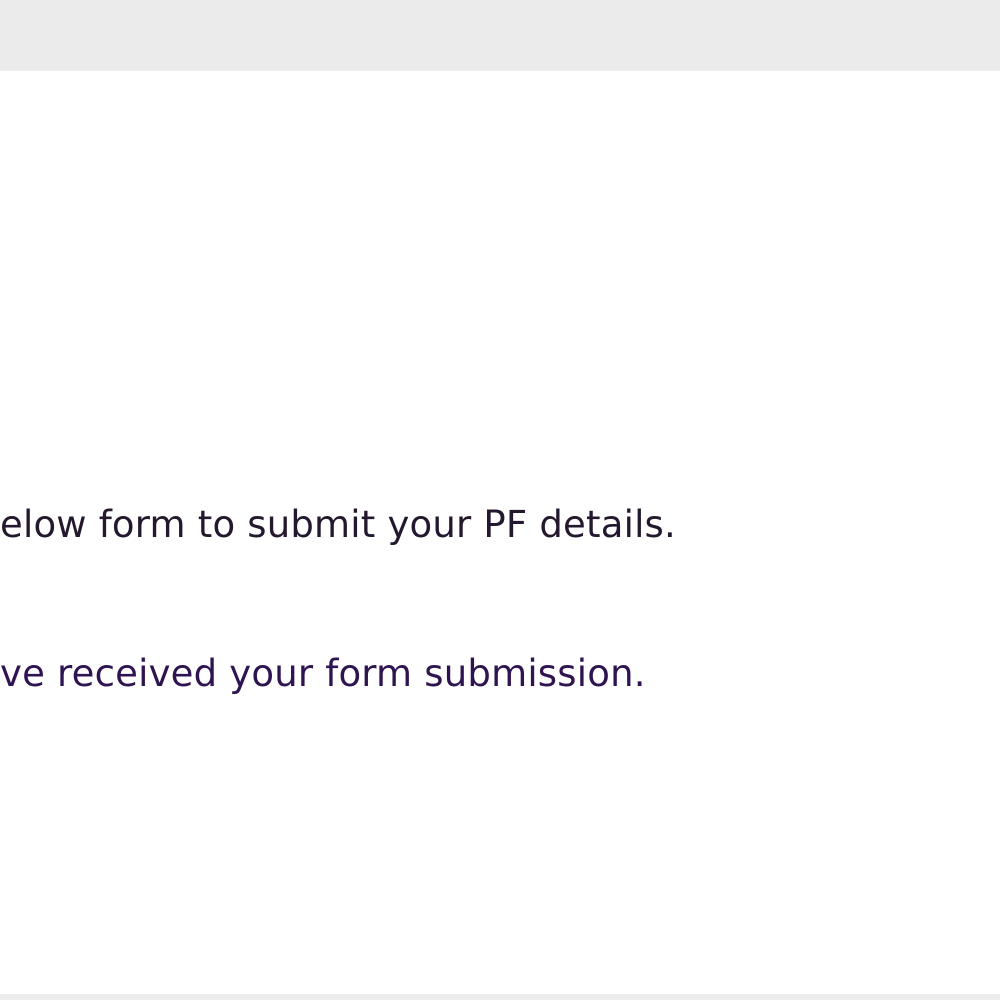 The height and width of the screenshot is (1000, 1000). I want to click on form-instruction-text: elow form to submit your PF details., so click(338, 524).